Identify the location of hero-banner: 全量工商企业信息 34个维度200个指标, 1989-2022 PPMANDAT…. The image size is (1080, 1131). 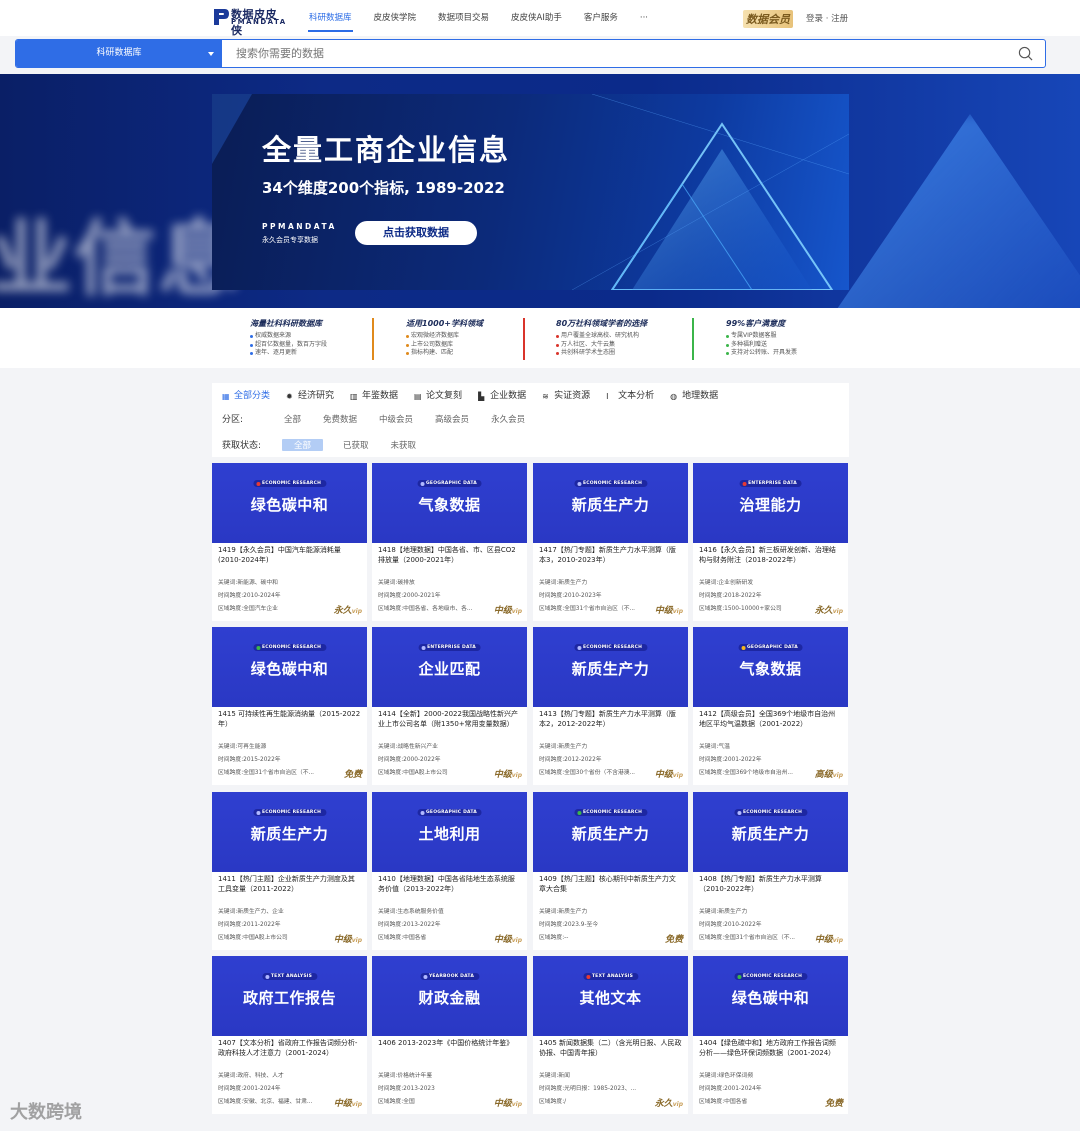
(530, 192).